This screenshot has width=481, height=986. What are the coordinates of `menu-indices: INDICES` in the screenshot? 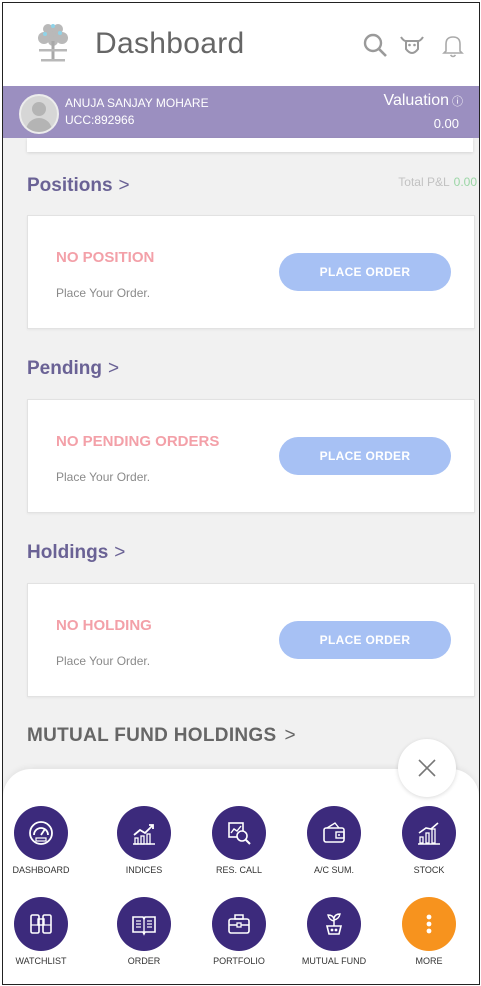 It's located at (144, 840).